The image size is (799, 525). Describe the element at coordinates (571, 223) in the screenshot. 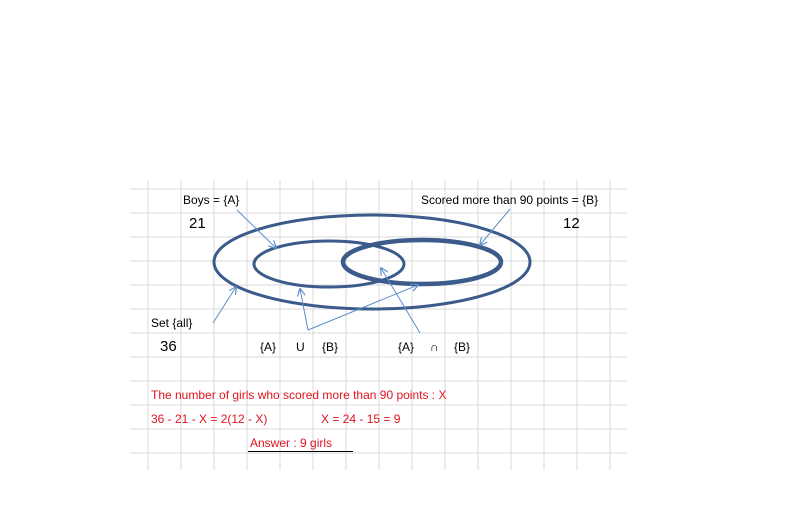

I see `scored-count: 12` at that location.